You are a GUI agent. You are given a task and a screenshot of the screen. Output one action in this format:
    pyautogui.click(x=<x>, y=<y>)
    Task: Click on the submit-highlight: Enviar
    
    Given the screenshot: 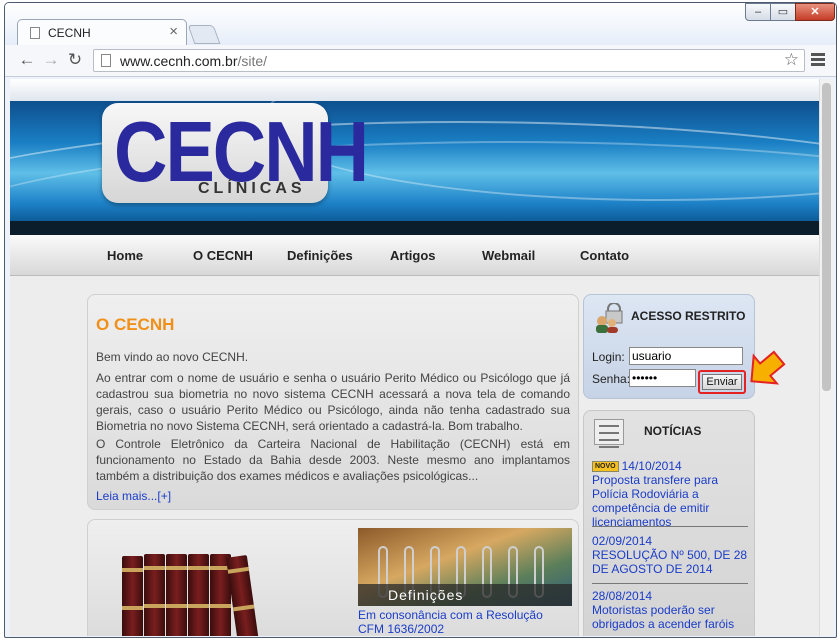 What is the action you would take?
    pyautogui.click(x=722, y=382)
    